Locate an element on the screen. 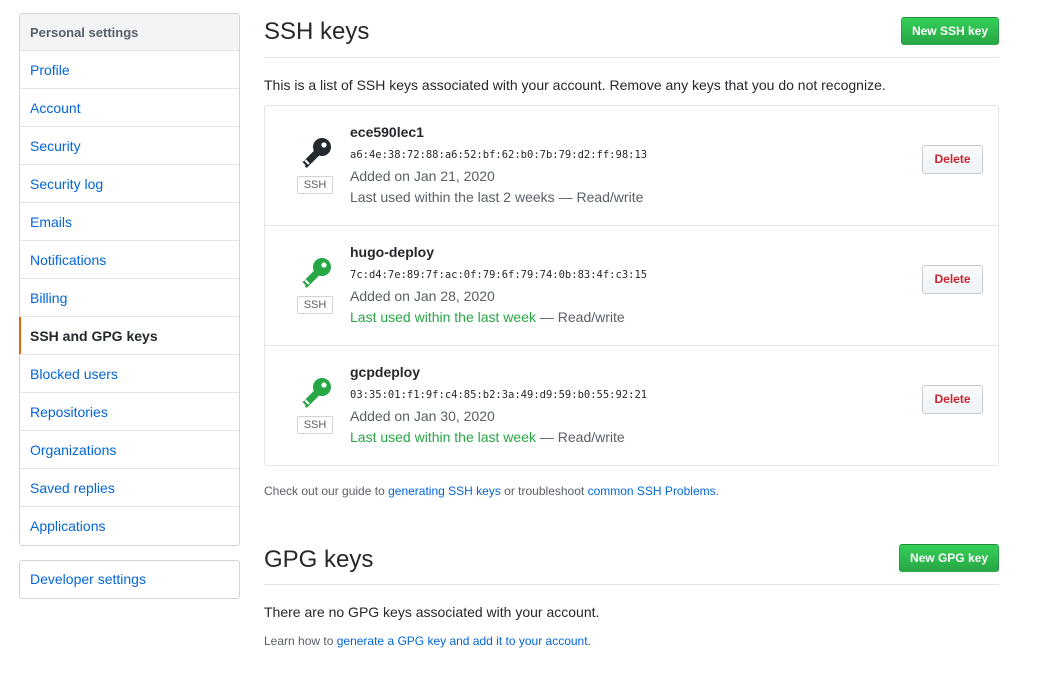 The image size is (1059, 684). sidebar-heading: Personal settings is located at coordinates (129, 32).